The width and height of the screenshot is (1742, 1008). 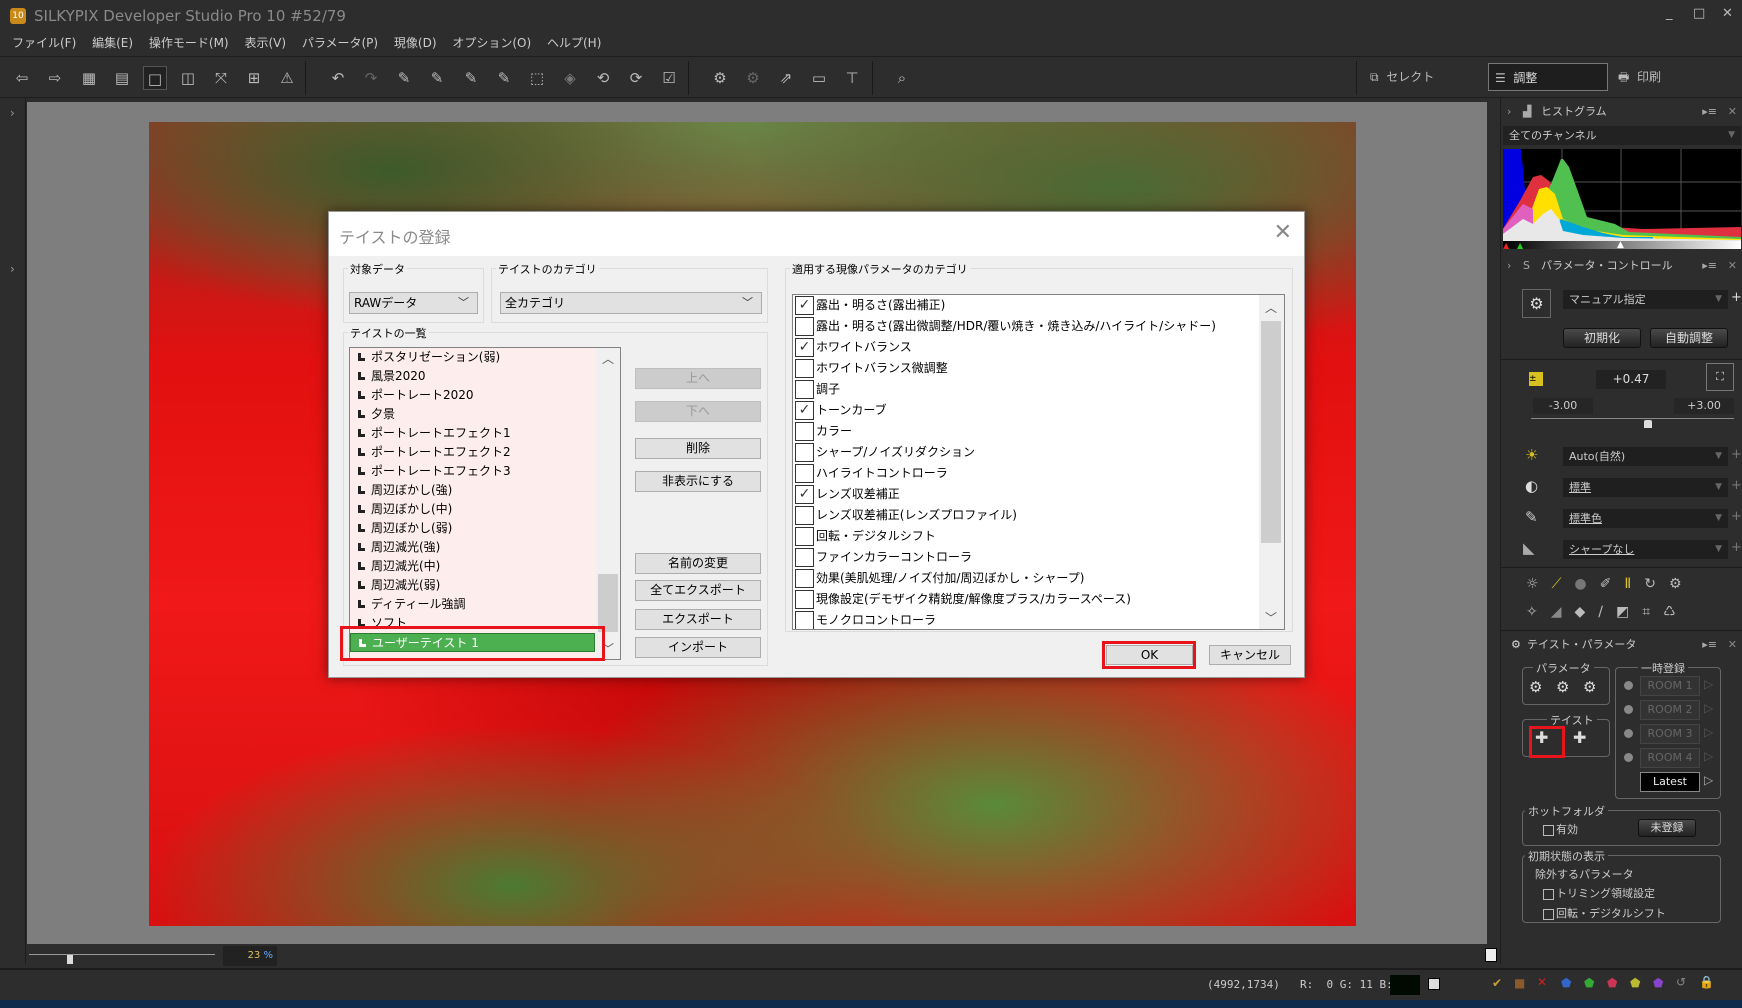 What do you see at coordinates (1607, 612) in the screenshot?
I see `brush-tool-icon: ∕` at bounding box center [1607, 612].